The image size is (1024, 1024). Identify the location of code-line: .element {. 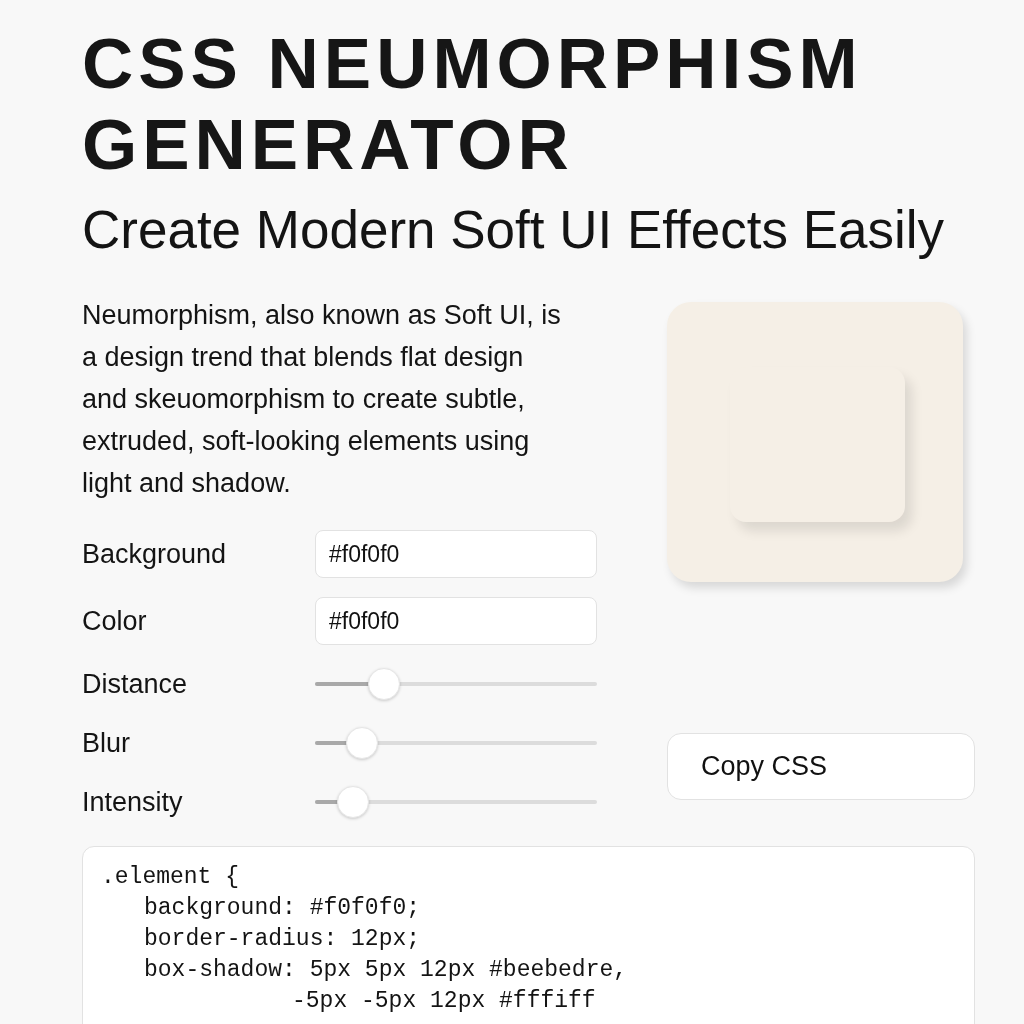
(170, 877).